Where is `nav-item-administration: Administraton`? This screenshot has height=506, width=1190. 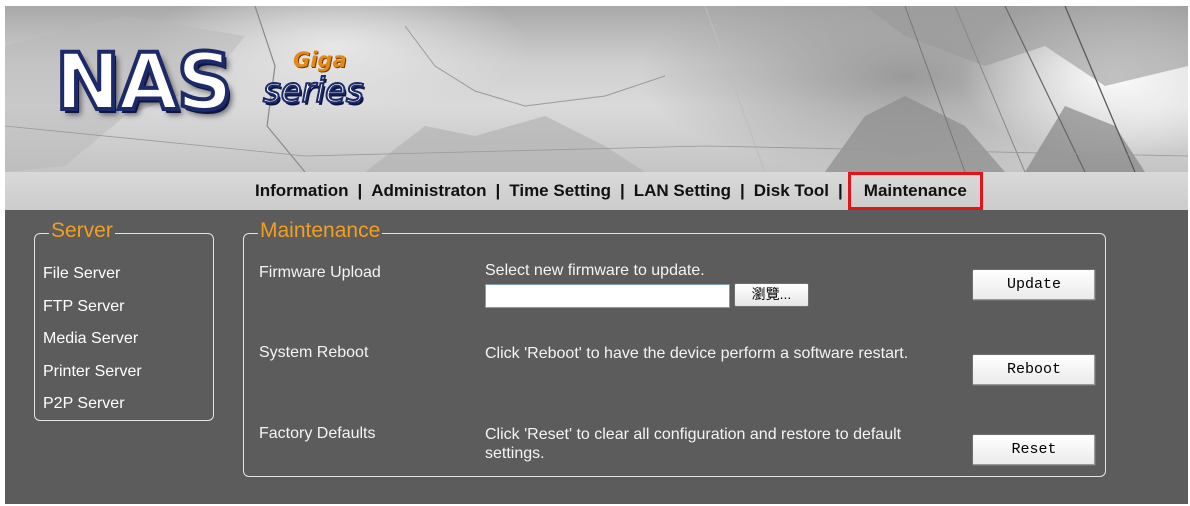
nav-item-administration: Administraton is located at coordinates (428, 191).